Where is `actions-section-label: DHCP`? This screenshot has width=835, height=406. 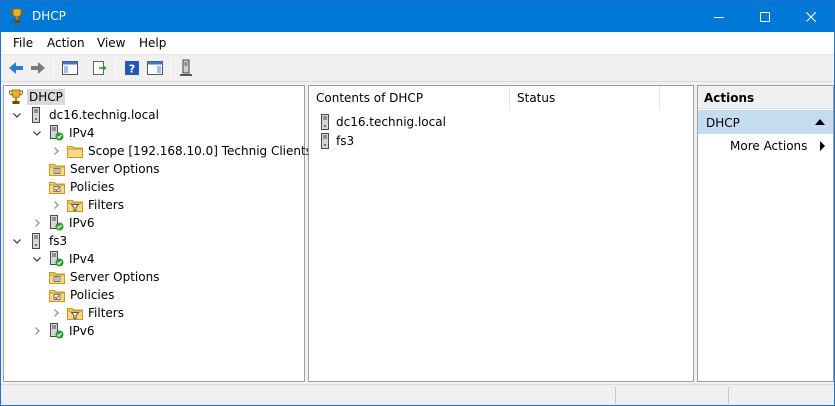
actions-section-label: DHCP is located at coordinates (723, 123).